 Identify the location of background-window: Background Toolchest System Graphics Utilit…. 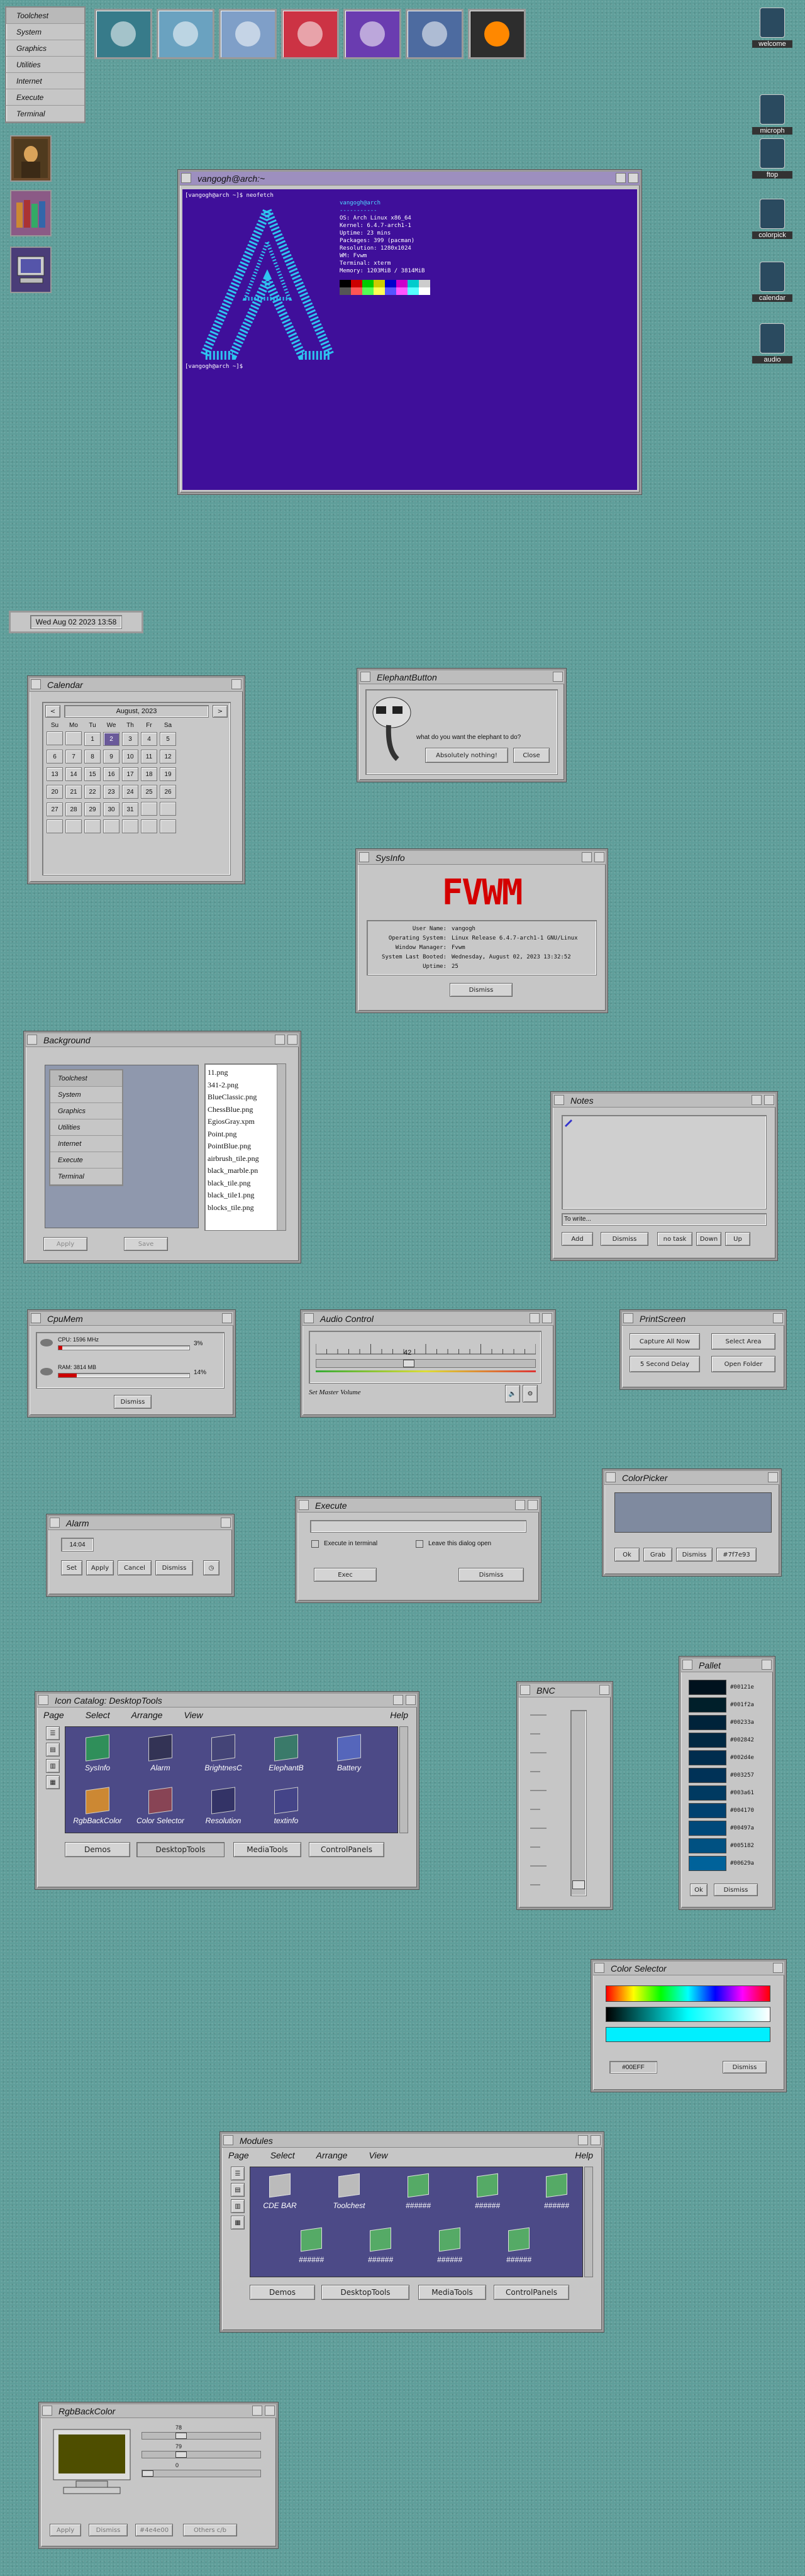
(162, 1147).